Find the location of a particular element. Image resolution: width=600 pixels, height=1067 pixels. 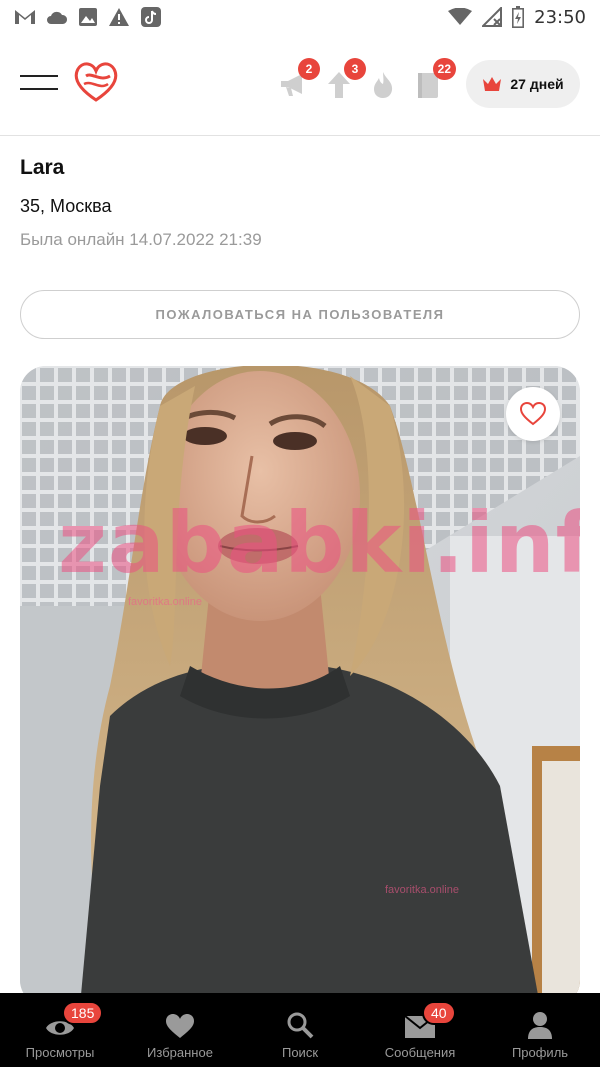

watermark-small-top: favoritka.online is located at coordinates (165, 602).